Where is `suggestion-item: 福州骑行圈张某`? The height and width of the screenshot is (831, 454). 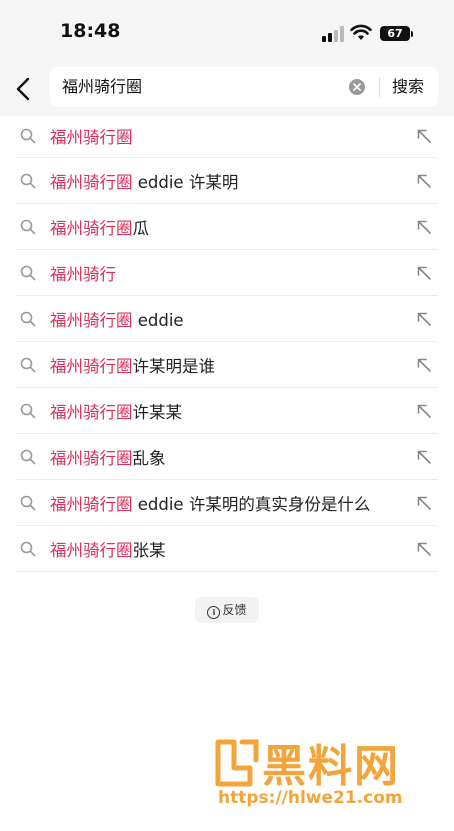 suggestion-item: 福州骑行圈张某 is located at coordinates (227, 549).